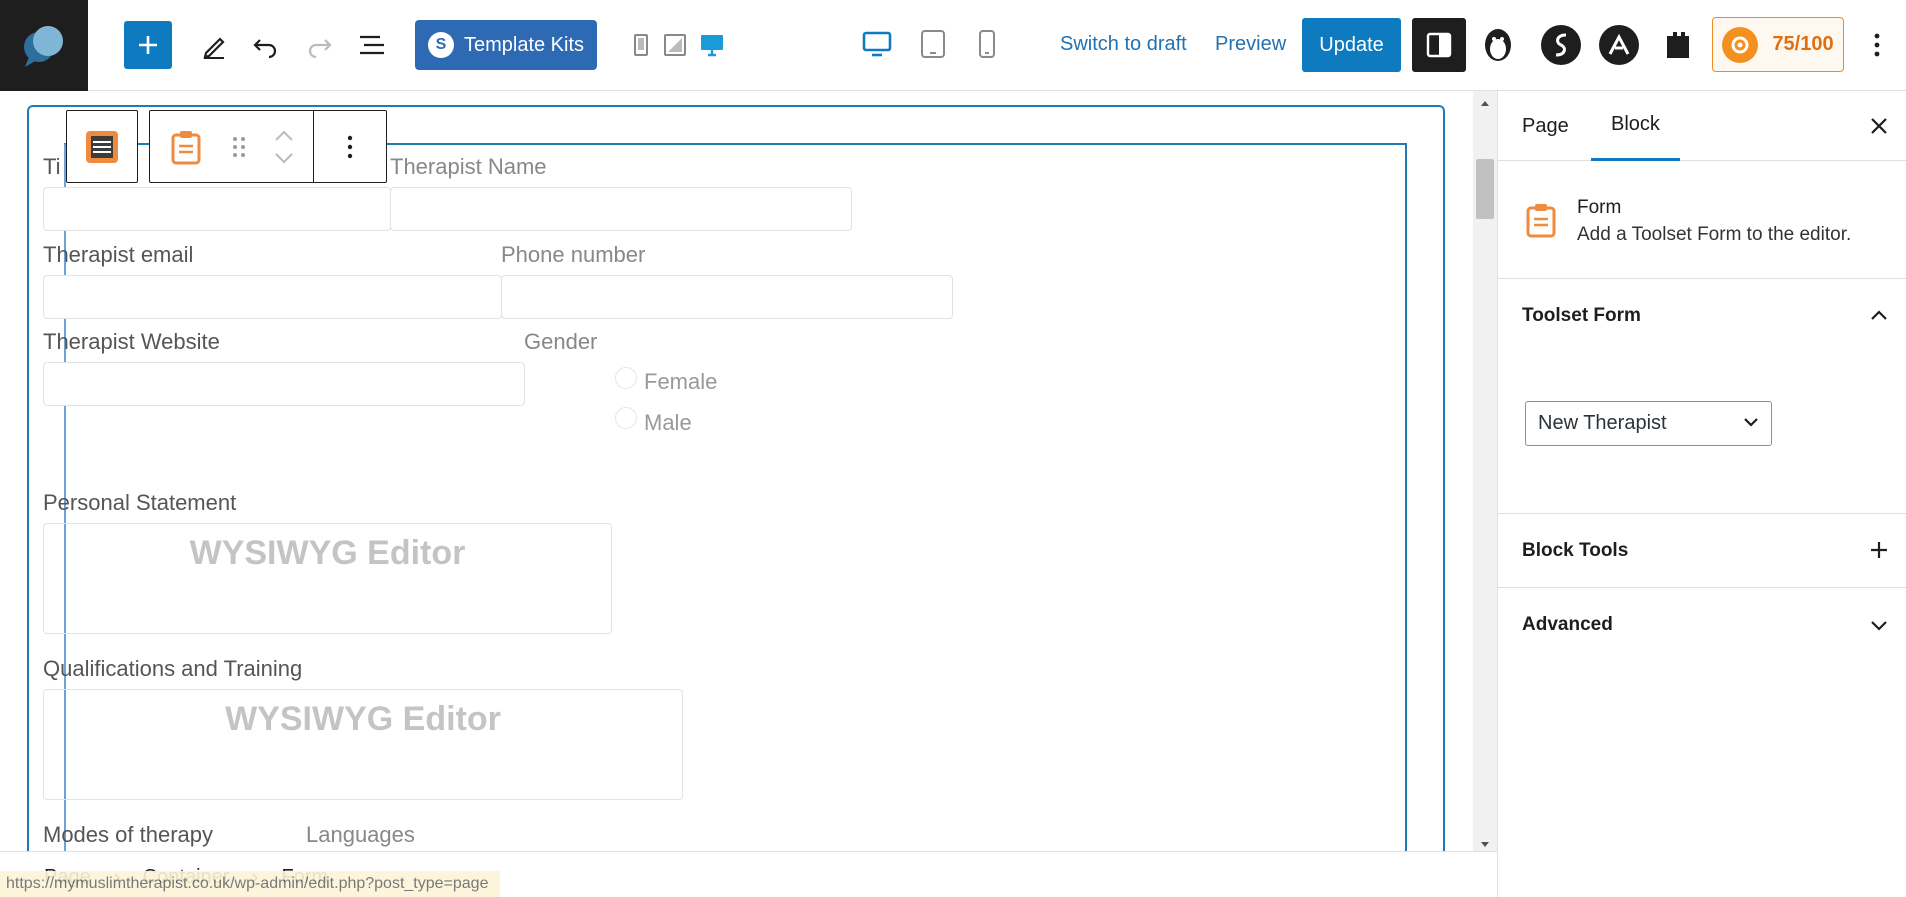 The height and width of the screenshot is (897, 1906). Describe the element at coordinates (320, 49) in the screenshot. I see `redo-icon` at that location.